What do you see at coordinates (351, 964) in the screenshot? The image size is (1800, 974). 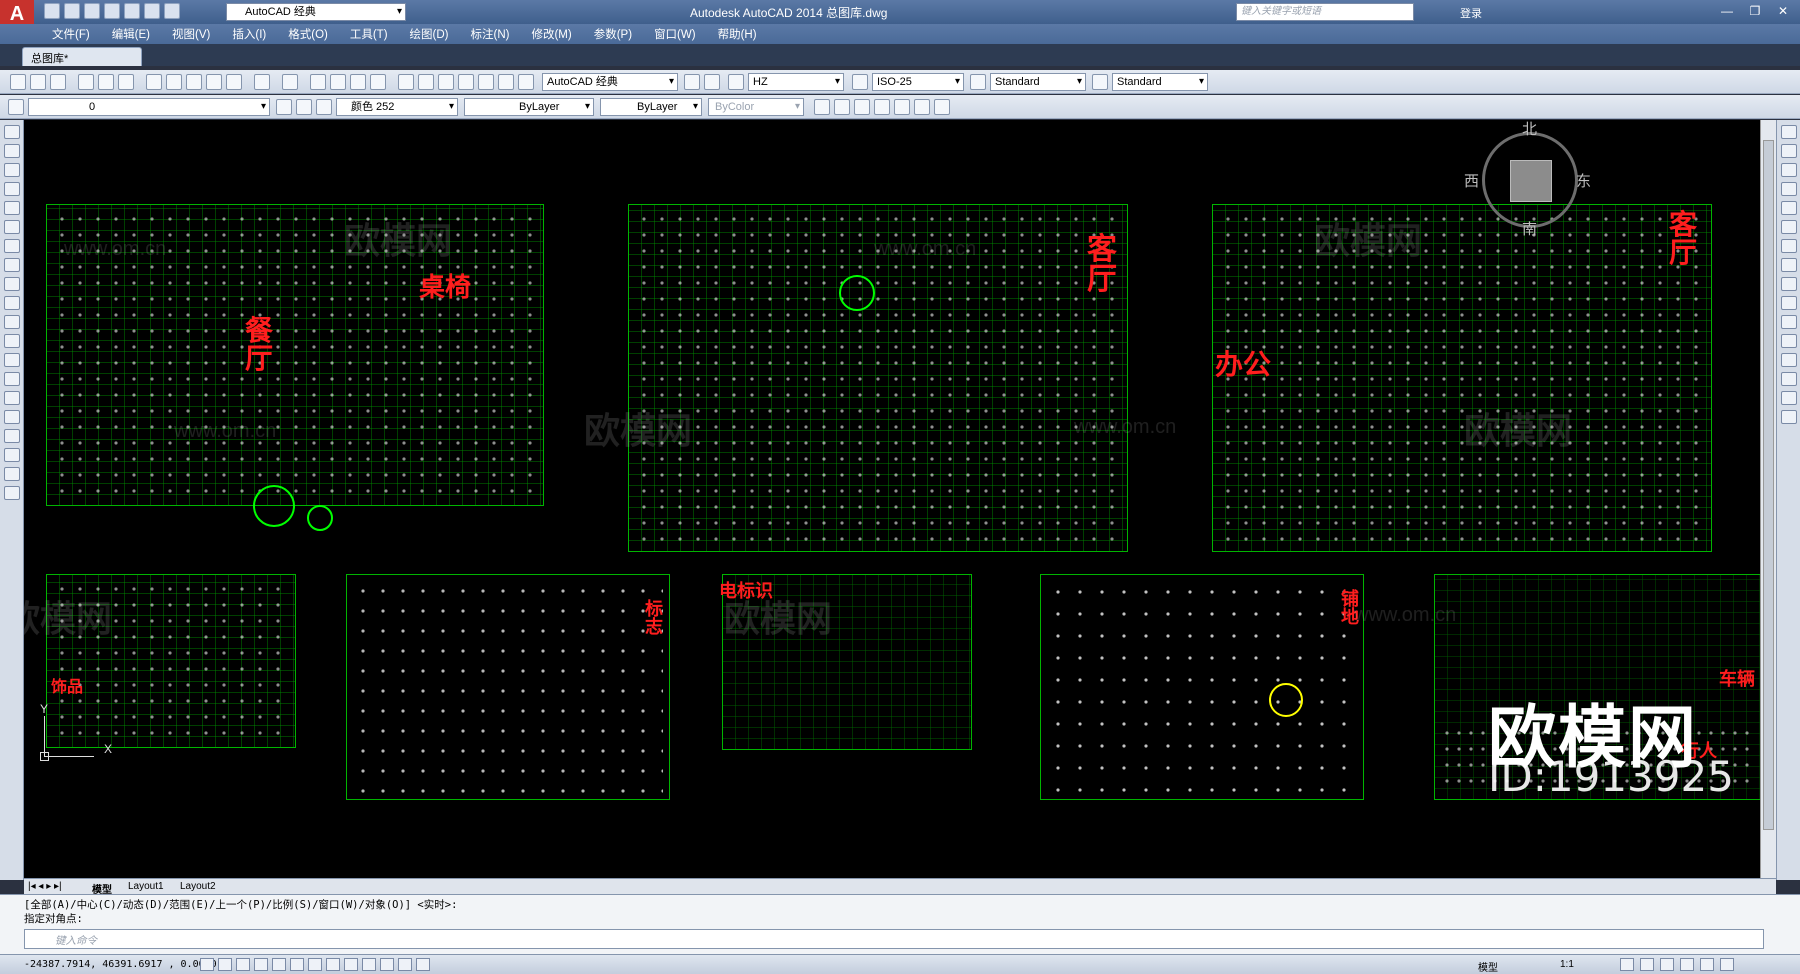 I see `dynamic-input-icon` at bounding box center [351, 964].